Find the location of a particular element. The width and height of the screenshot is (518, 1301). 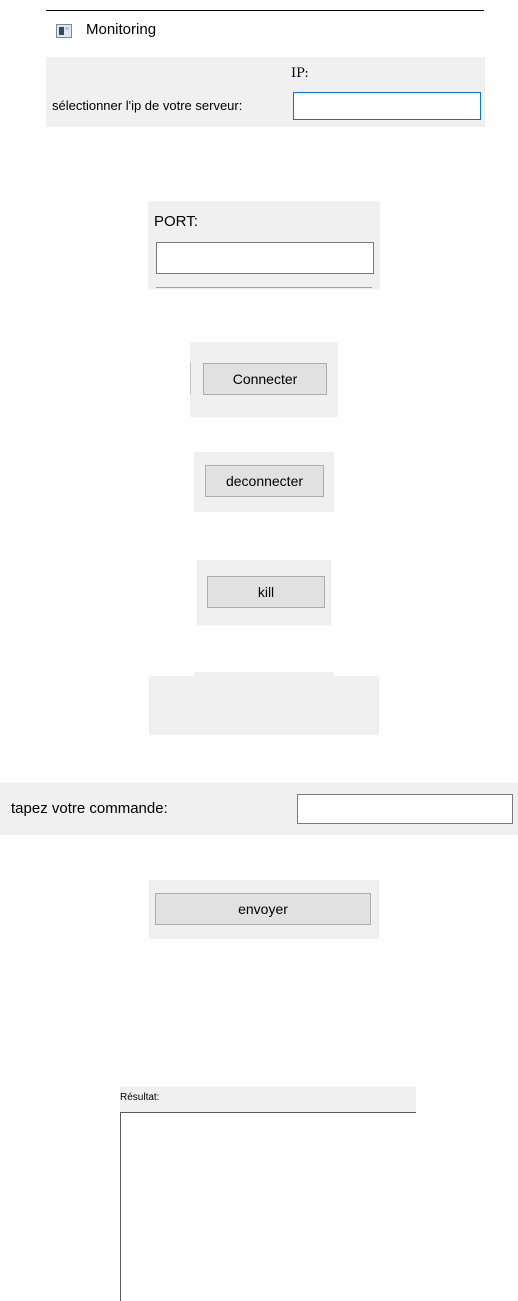

result-panel: Résultat: is located at coordinates (268, 1194).